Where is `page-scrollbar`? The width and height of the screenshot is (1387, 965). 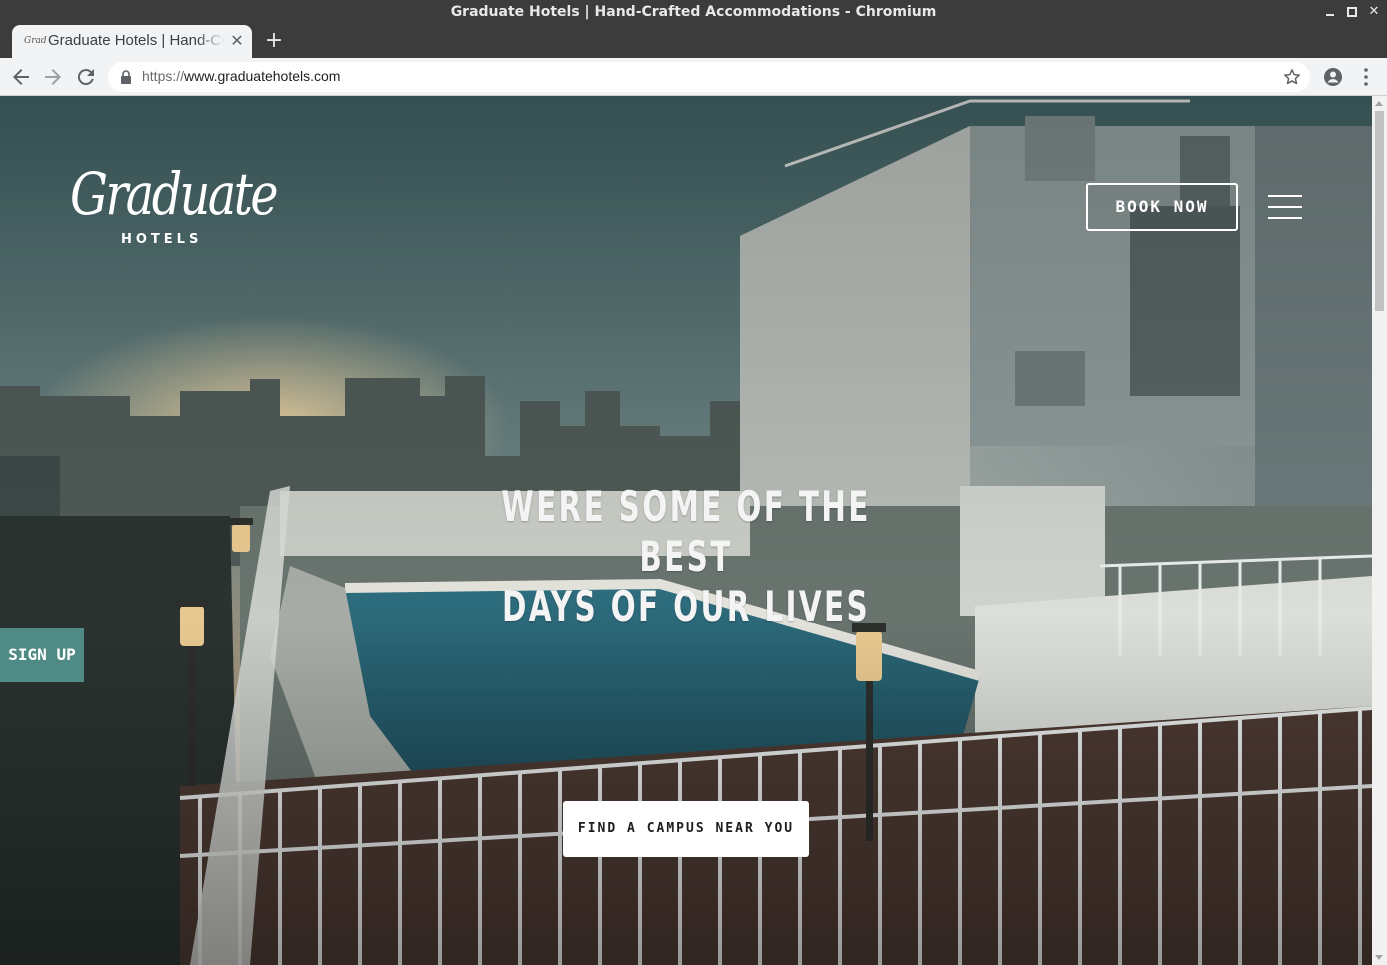
page-scrollbar is located at coordinates (1379, 530).